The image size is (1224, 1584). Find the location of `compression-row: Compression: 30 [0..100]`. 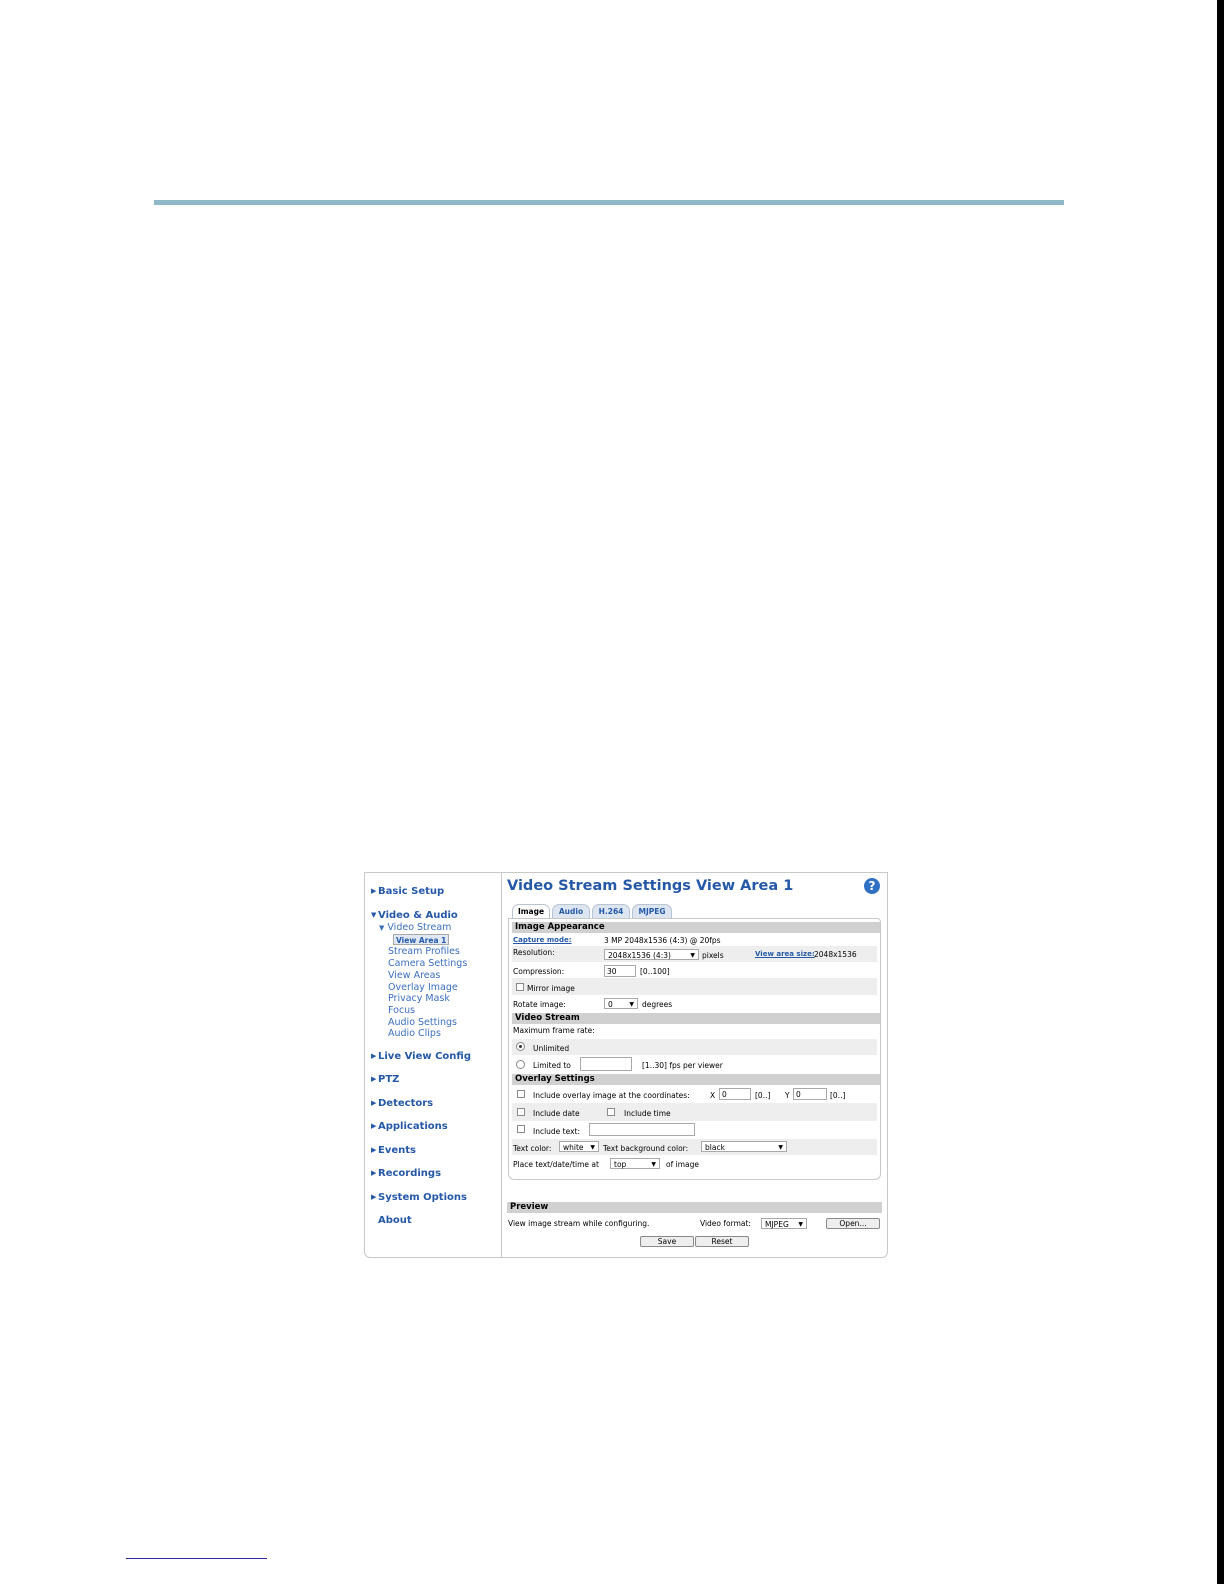

compression-row: Compression: 30 [0..100] is located at coordinates (694, 970).